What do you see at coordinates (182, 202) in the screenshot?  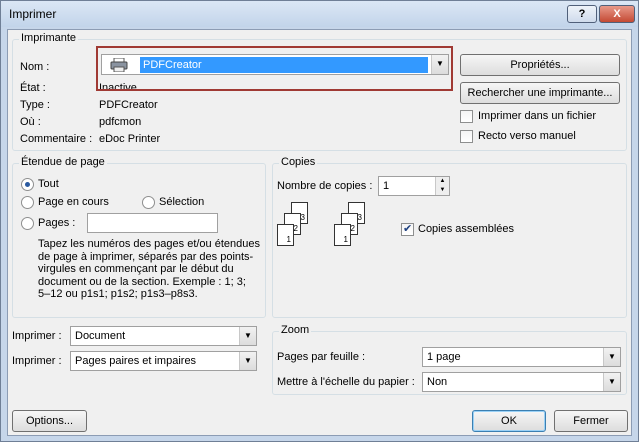 I see `range-selection-label: Sélection` at bounding box center [182, 202].